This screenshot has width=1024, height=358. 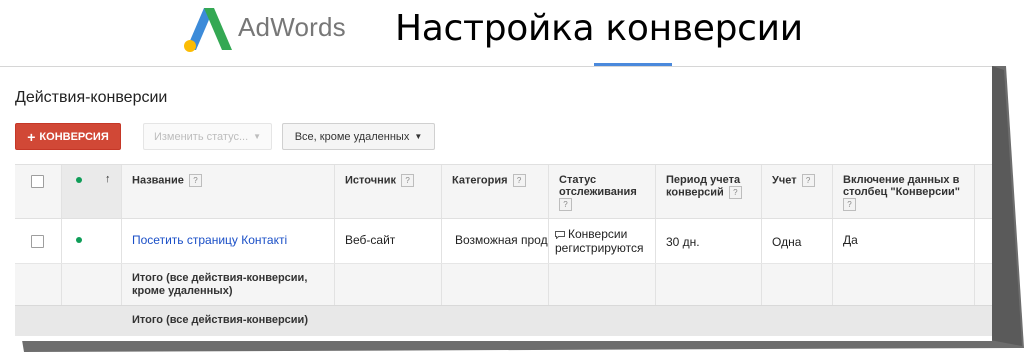 I want to click on header-include: Включение данных в столбец "Конверсии" ?, so click(x=904, y=191).